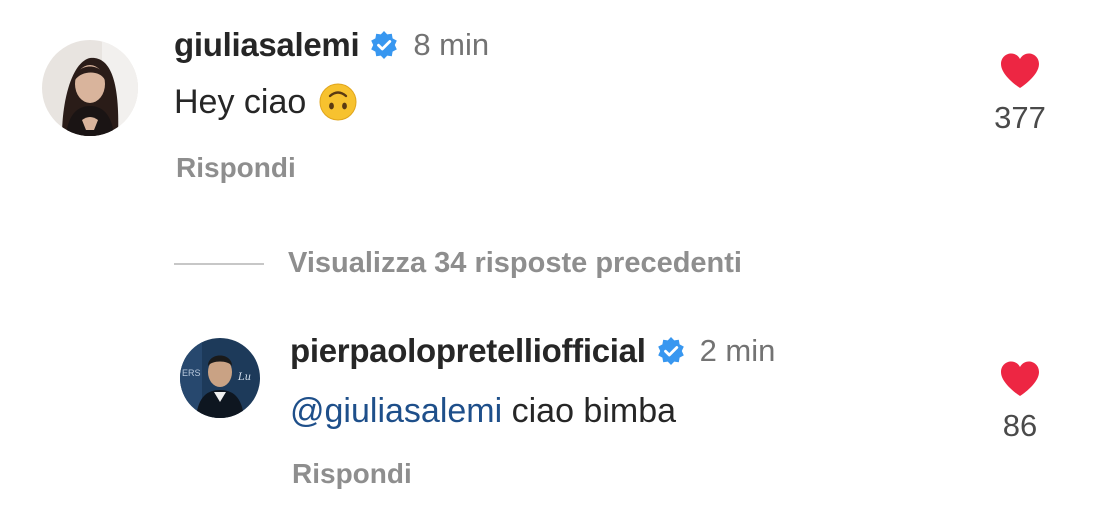 The image size is (1098, 509). I want to click on timestamp: 2 min, so click(737, 350).